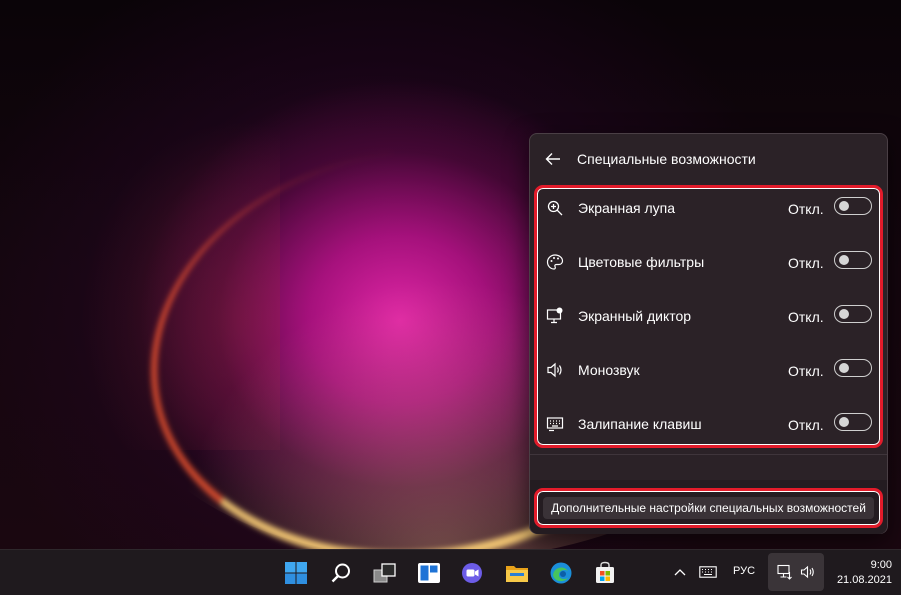 This screenshot has height=595, width=901. I want to click on mono-audio-icon, so click(555, 370).